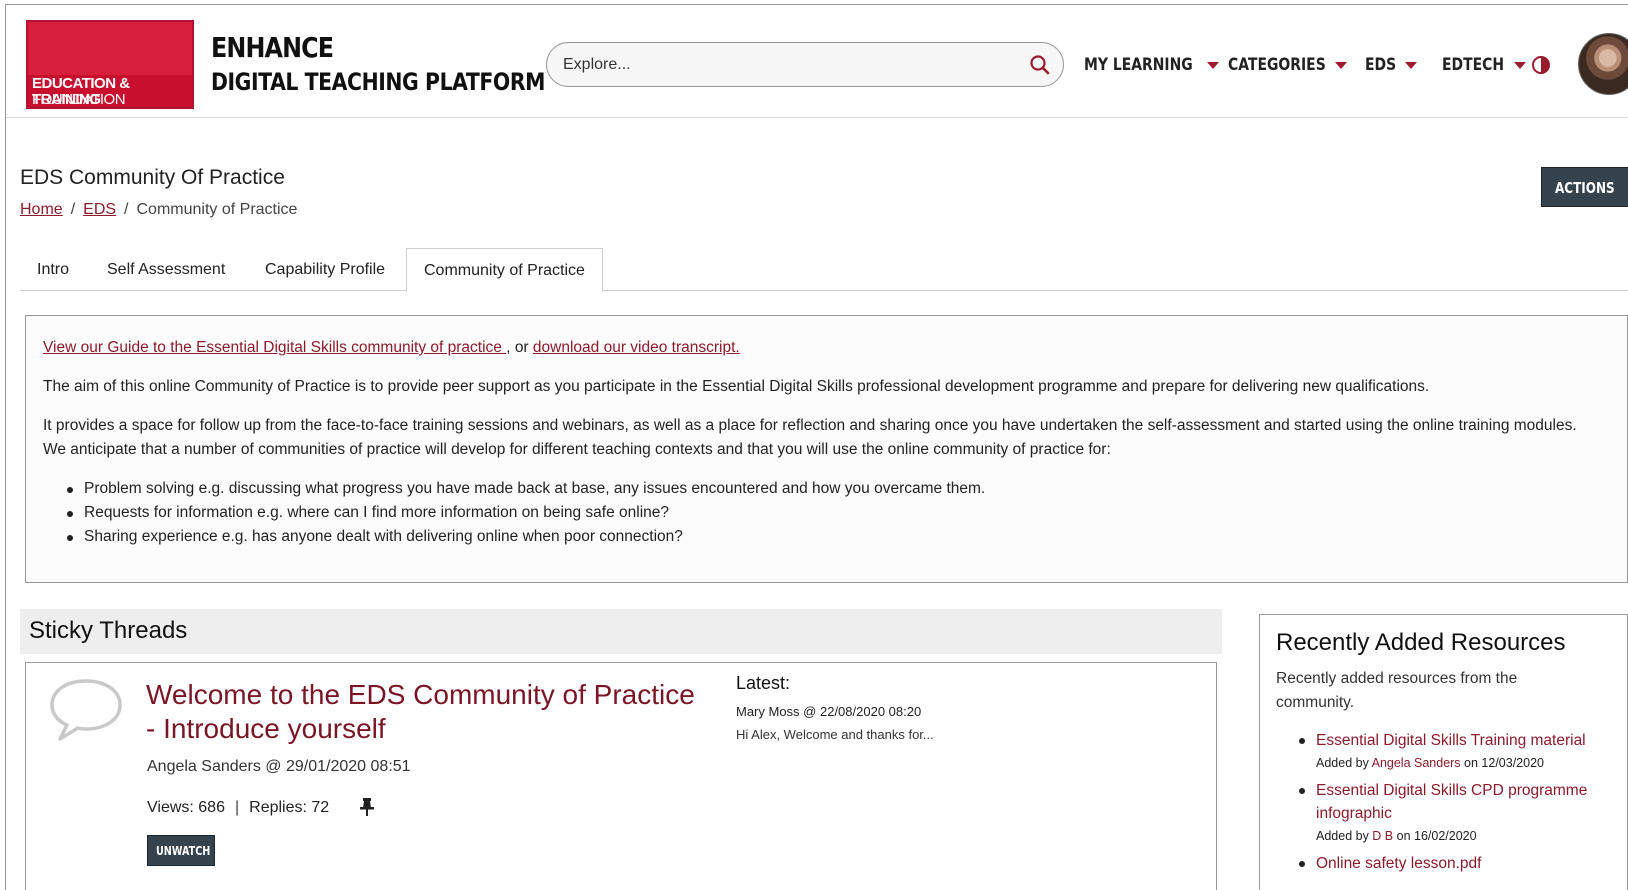  Describe the element at coordinates (636, 347) in the screenshot. I see `transcript-link: download our video transcript.` at that location.